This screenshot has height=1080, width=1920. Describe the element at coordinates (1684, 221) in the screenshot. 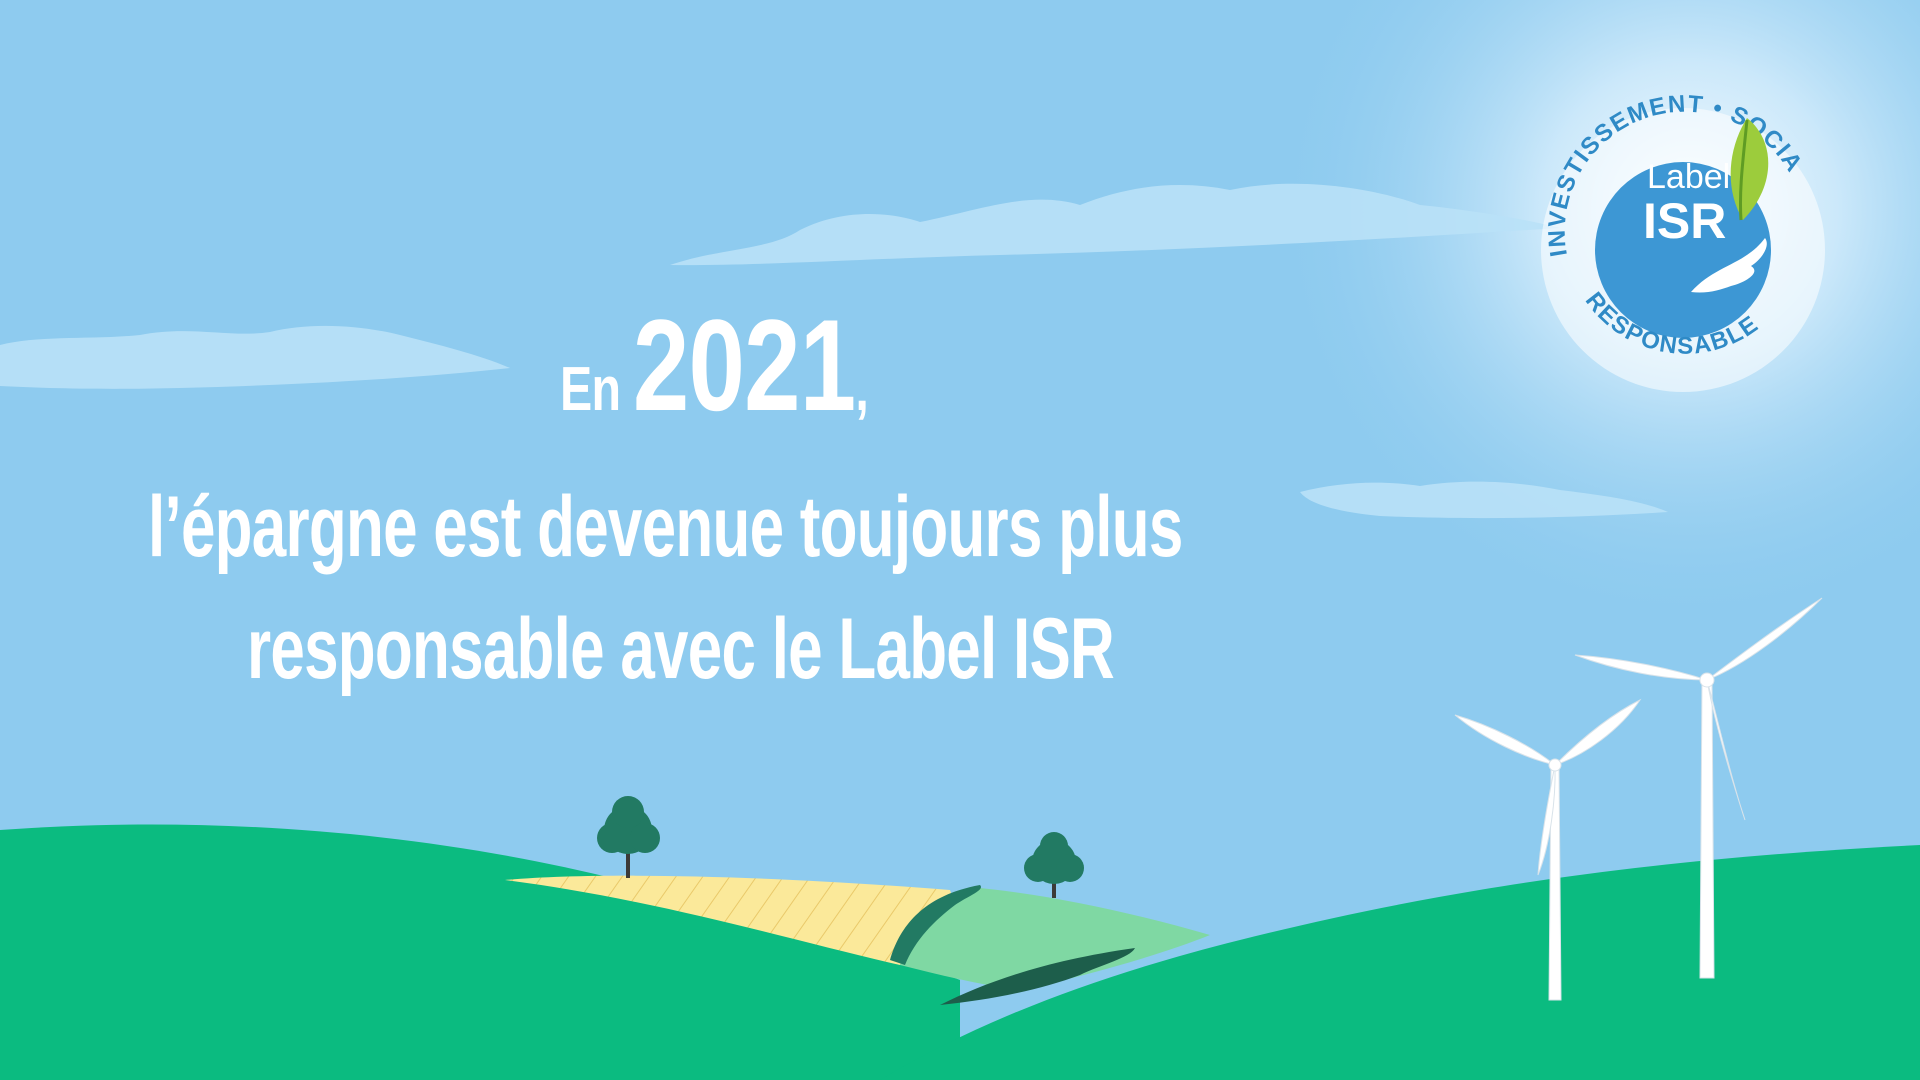

I see `logo-label-big: ISR` at that location.